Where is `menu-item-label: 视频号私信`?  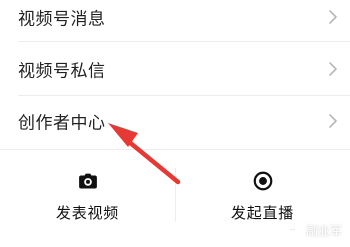
menu-item-label: 视频号私信 is located at coordinates (62, 71).